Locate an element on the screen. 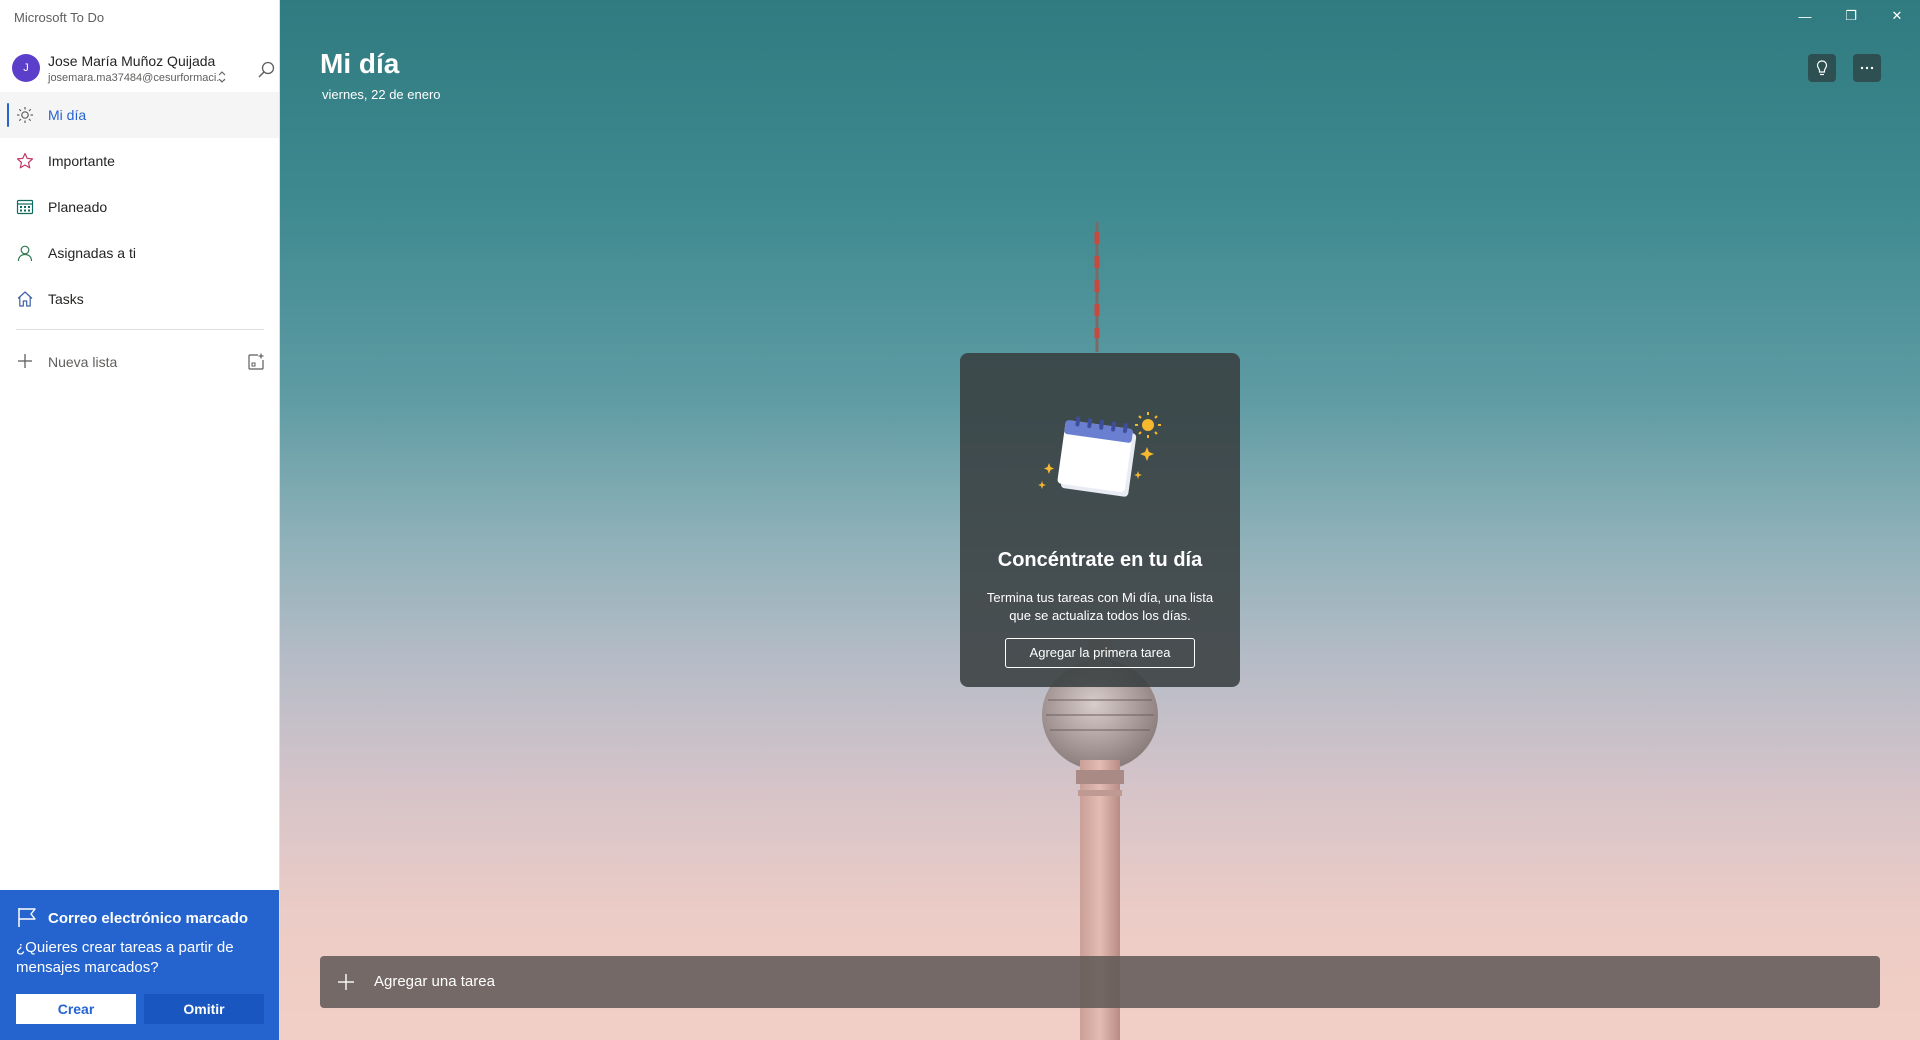 Image resolution: width=1920 pixels, height=1040 pixels. account-name: Jose María Muñoz Quijada is located at coordinates (132, 61).